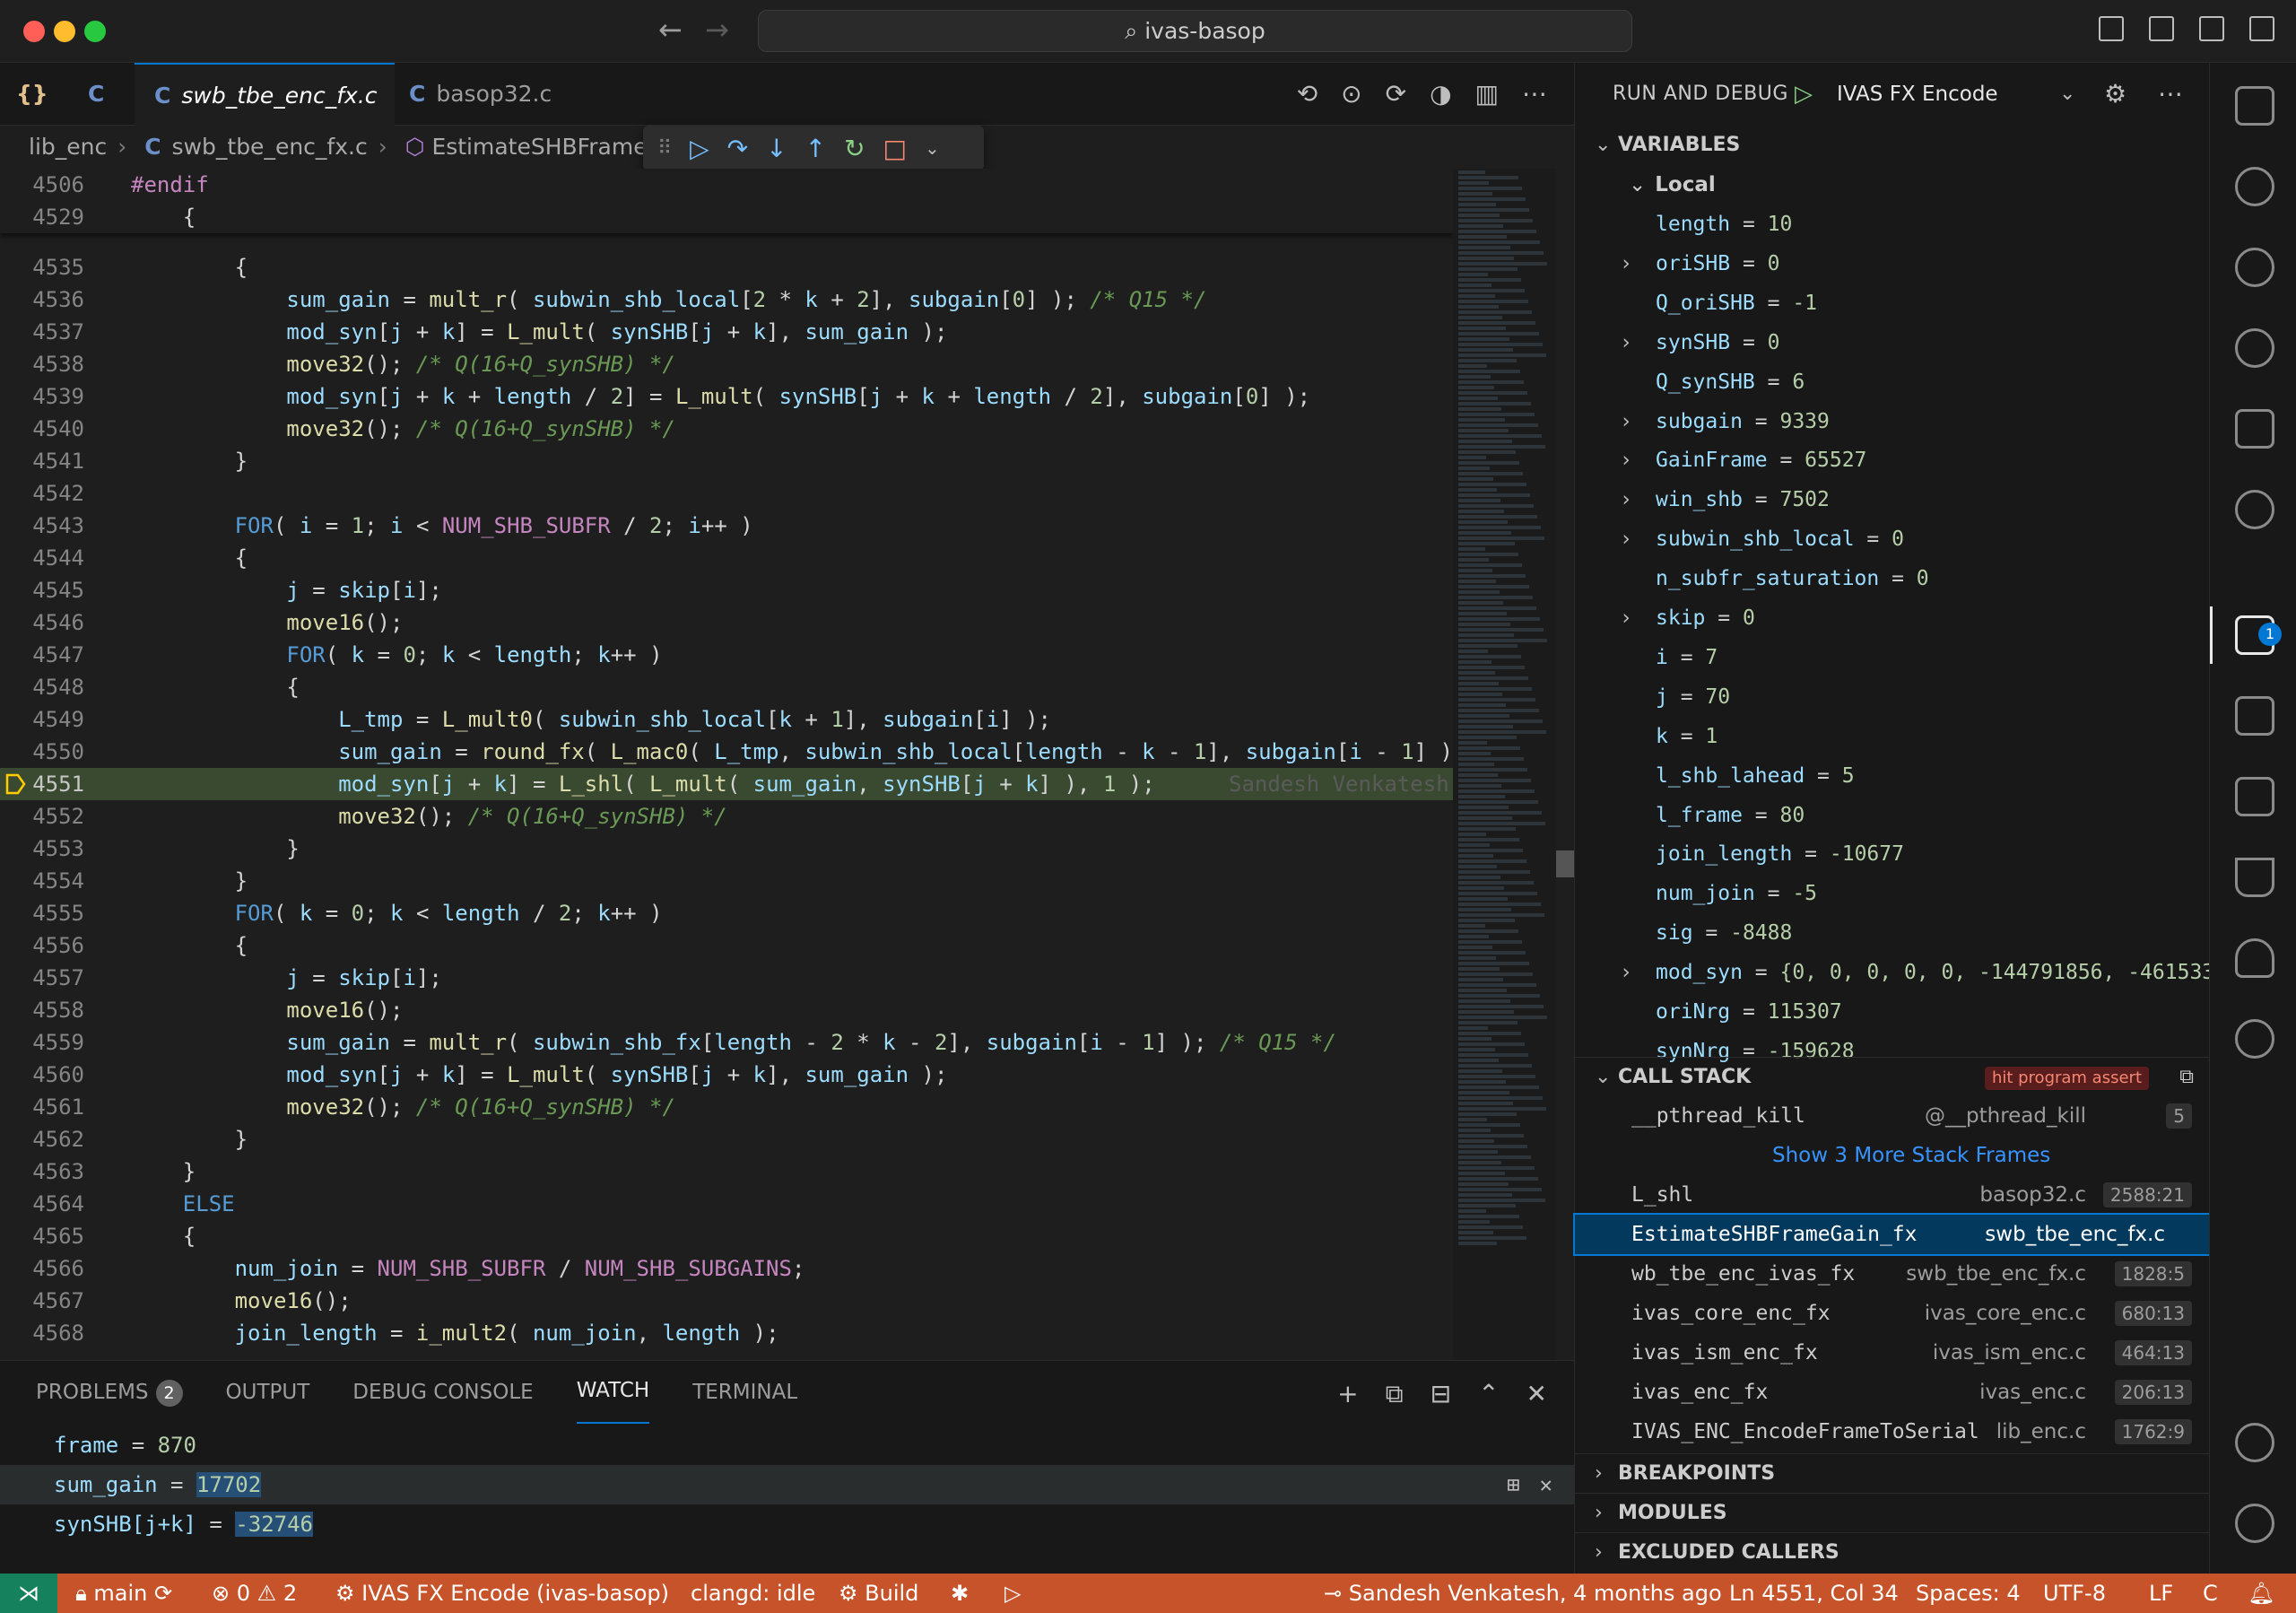  I want to click on tab-watch: WATCH, so click(613, 1392).